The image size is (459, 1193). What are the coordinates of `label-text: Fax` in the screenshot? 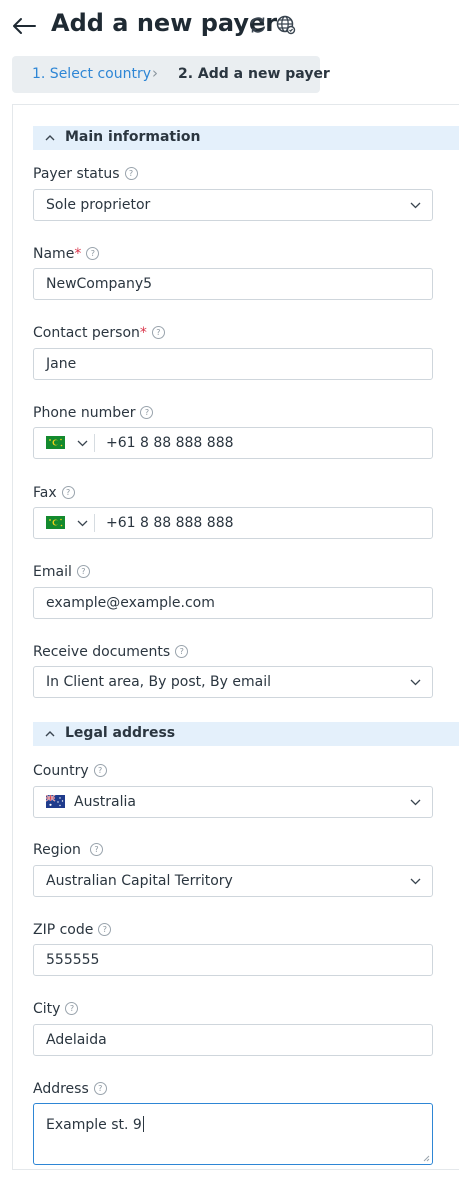 It's located at (45, 493).